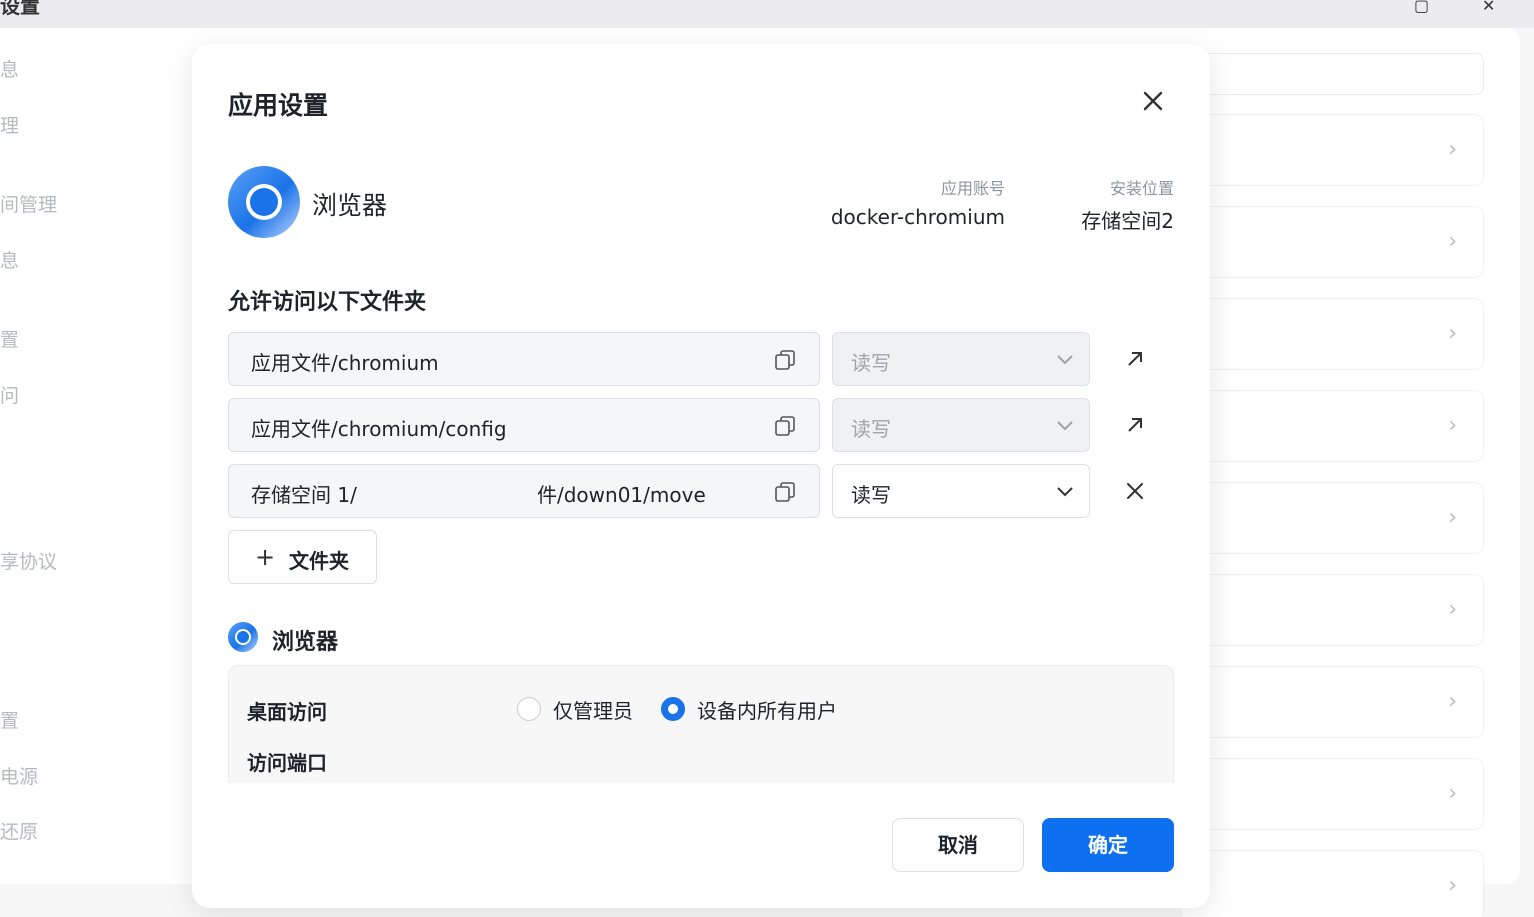 This screenshot has height=917, width=1534. What do you see at coordinates (593, 709) in the screenshot?
I see `radio-admin-only-label: 仅管理员` at bounding box center [593, 709].